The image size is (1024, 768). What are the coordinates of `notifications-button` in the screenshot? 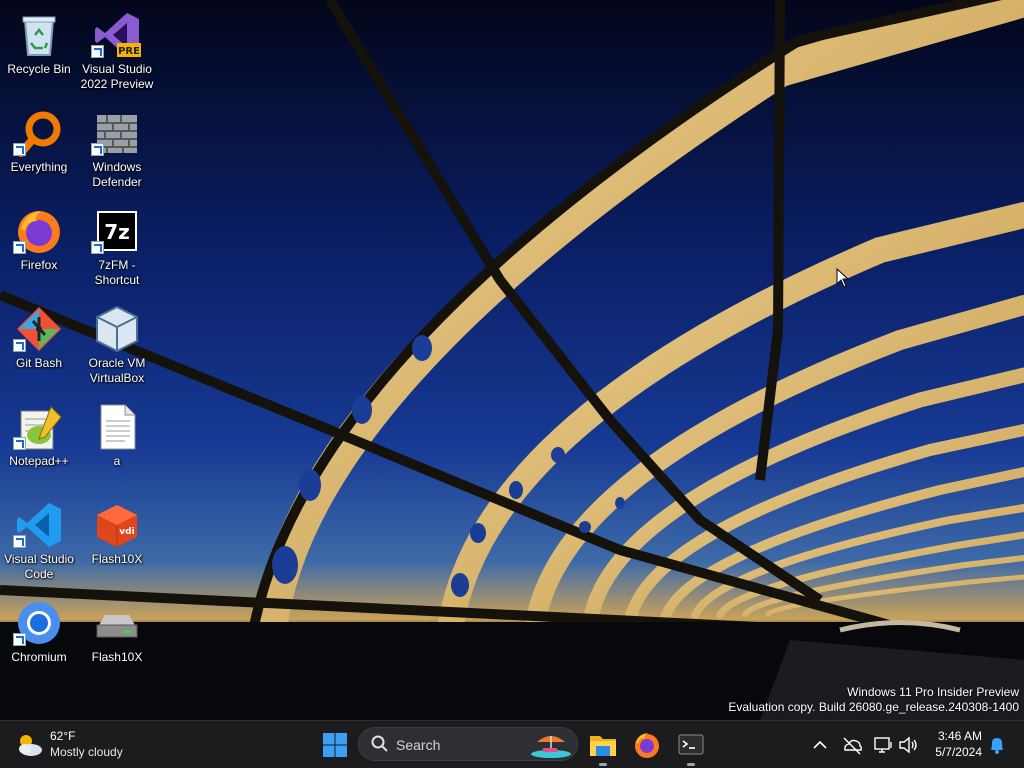 It's located at (997, 745).